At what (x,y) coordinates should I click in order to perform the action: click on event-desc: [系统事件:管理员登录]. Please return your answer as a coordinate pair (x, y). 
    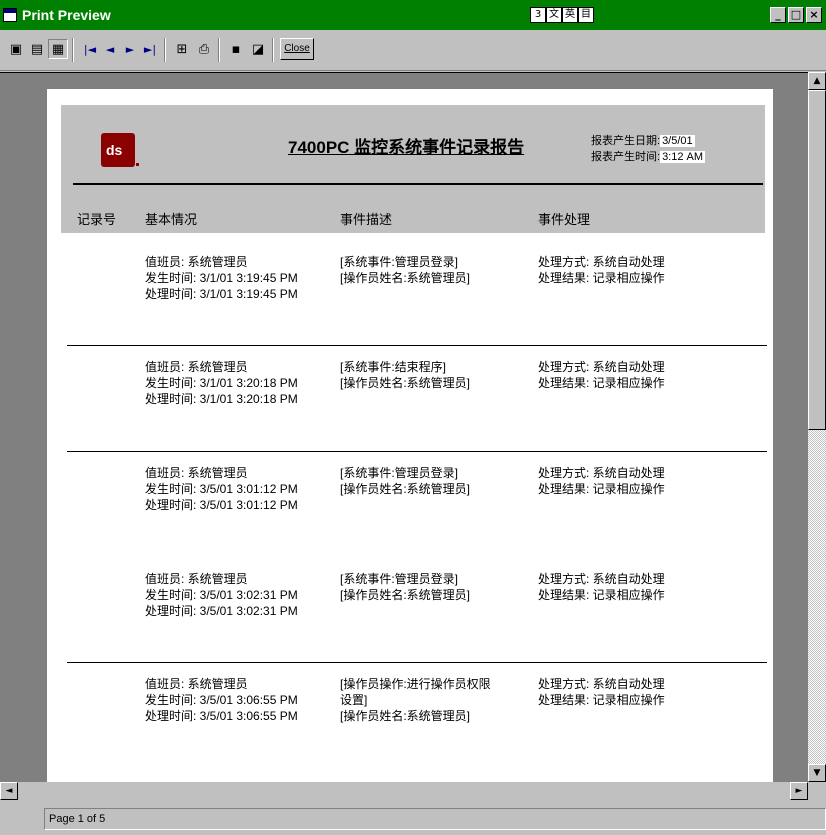
    Looking at the image, I should click on (399, 579).